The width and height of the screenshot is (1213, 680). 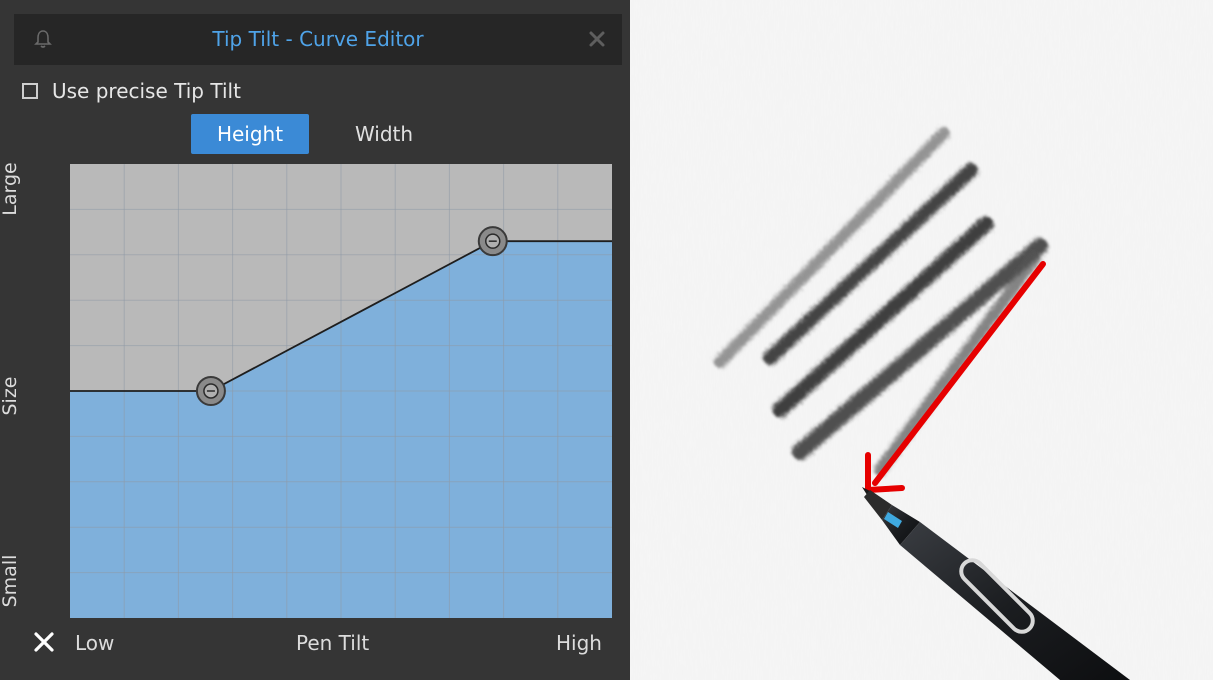 I want to click on precise-tip-tilt-row: Use precise Tip Tilt, so click(x=131, y=91).